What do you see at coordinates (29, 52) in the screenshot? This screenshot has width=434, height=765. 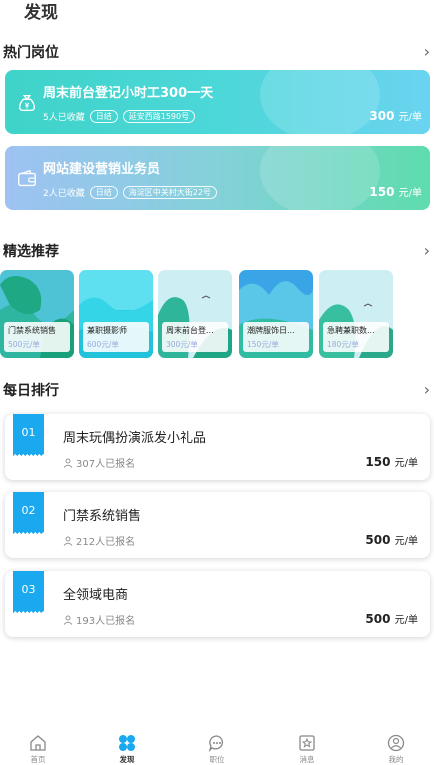 I see `hot-jobs-title: 热门岗位` at bounding box center [29, 52].